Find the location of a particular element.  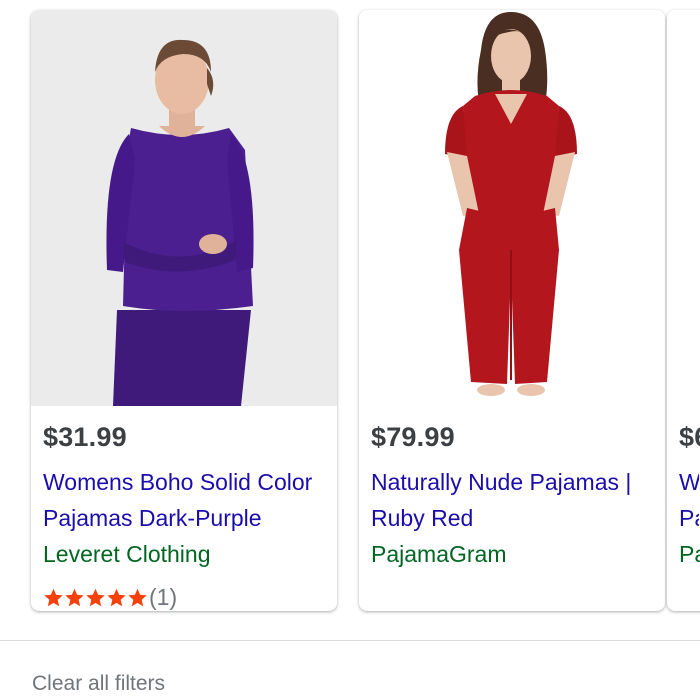

product-seller: Leveret Clothing is located at coordinates (127, 554).